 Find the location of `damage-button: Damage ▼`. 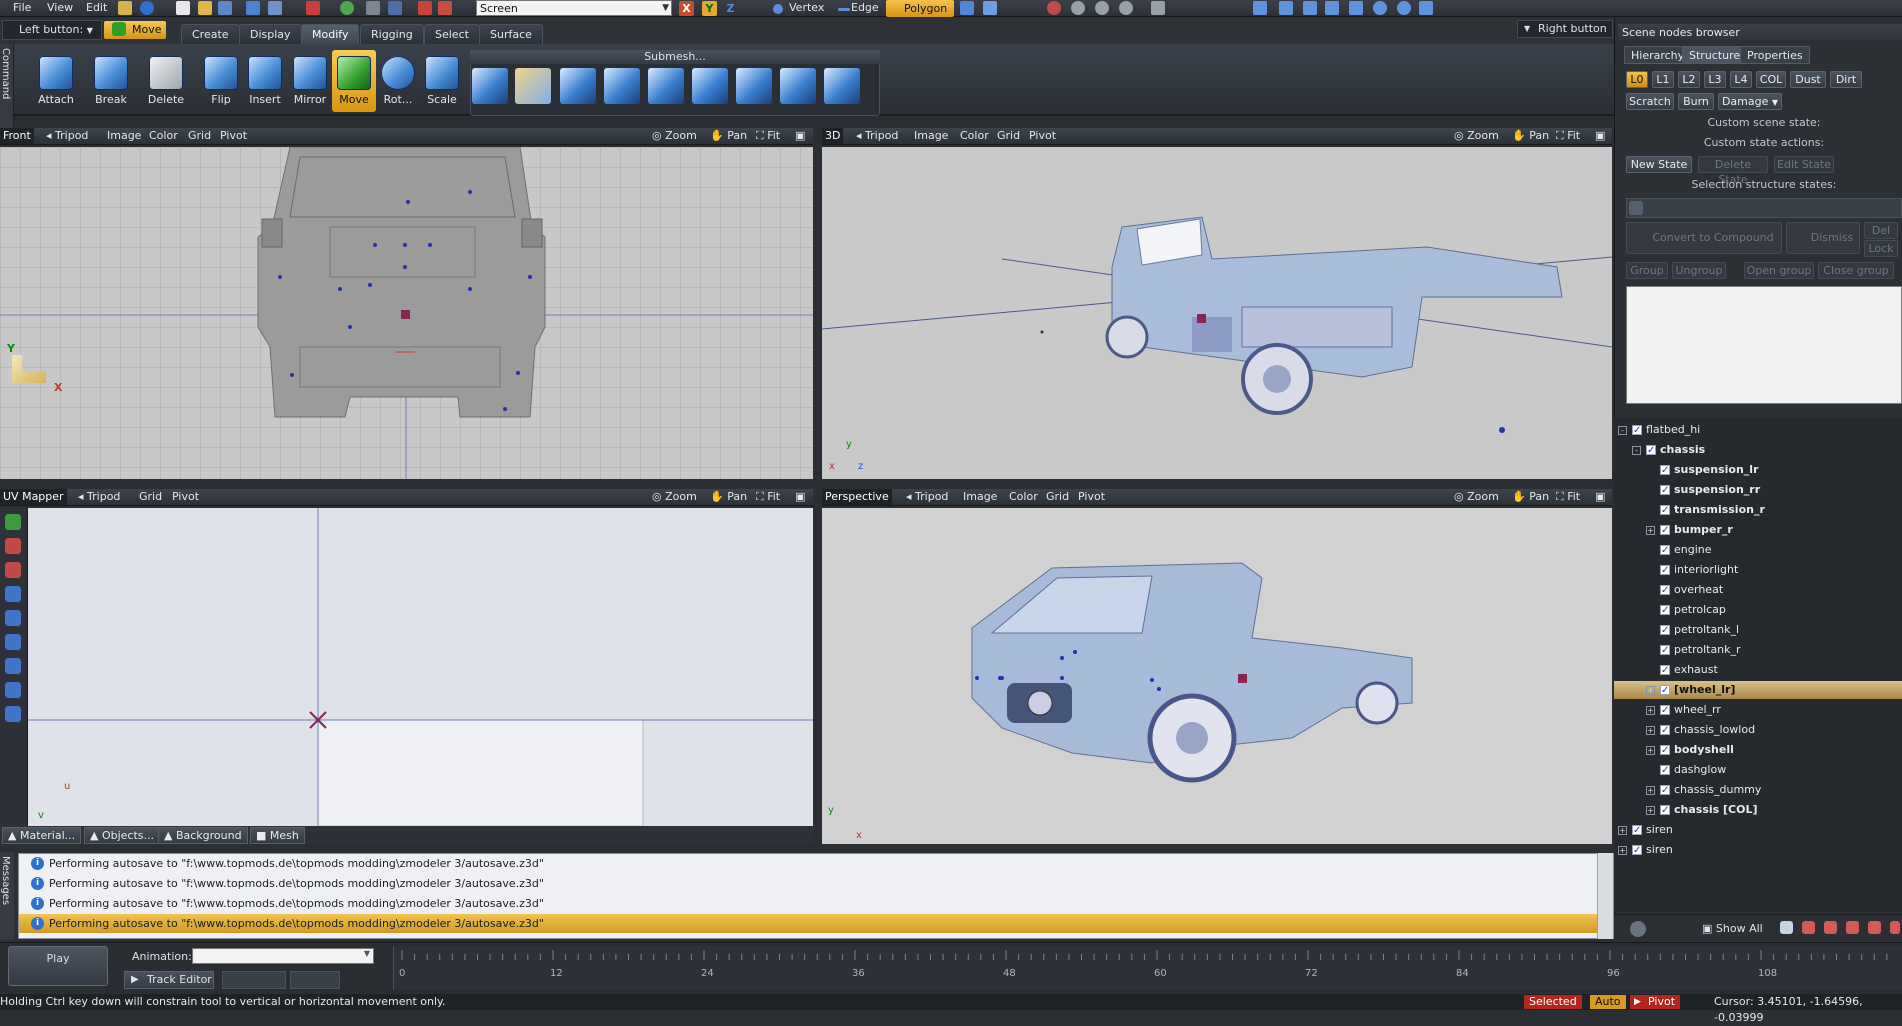

damage-button: Damage ▼ is located at coordinates (1750, 101).